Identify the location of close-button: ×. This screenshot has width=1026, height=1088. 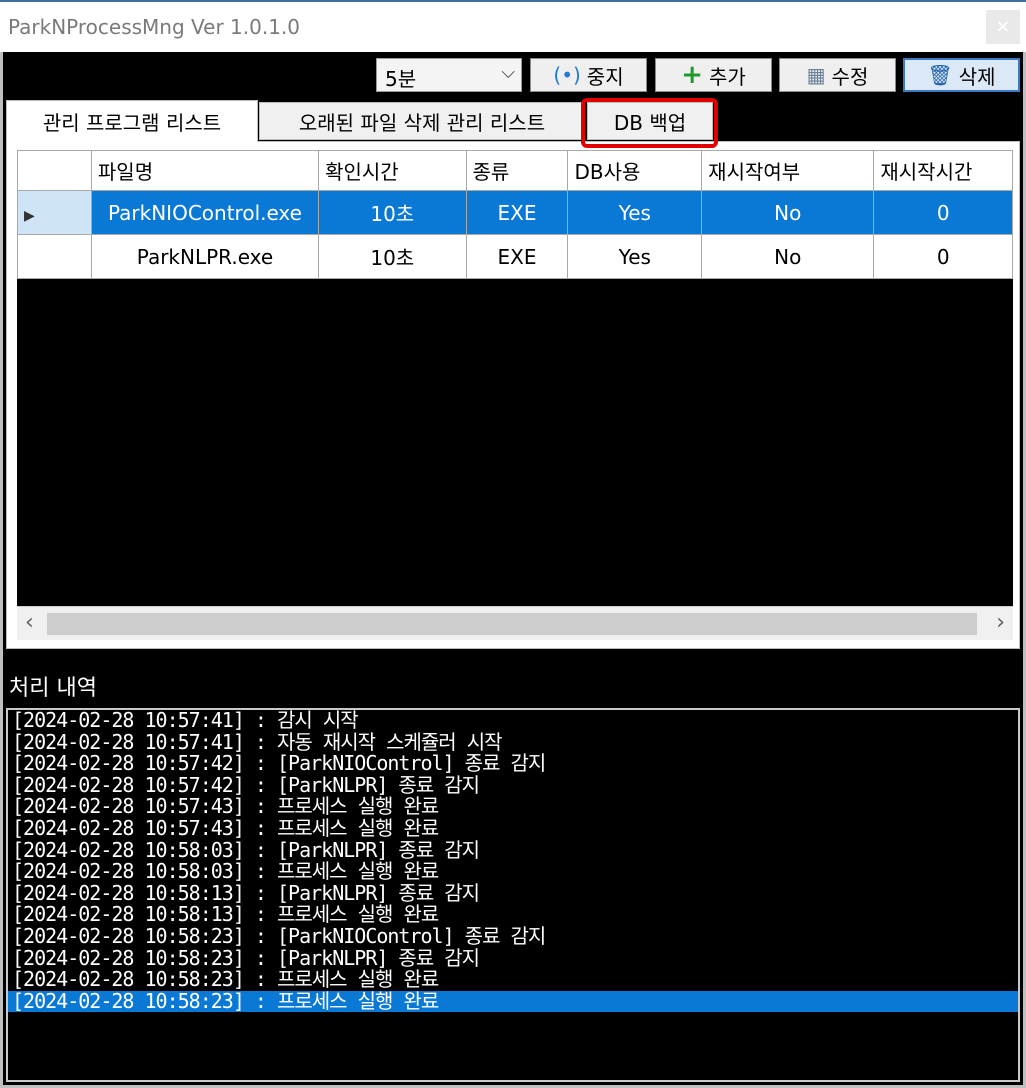
(1003, 27).